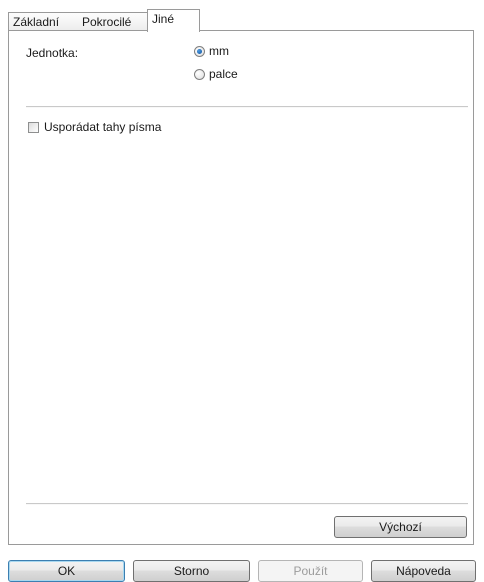  I want to click on help-button: Nápoveda, so click(423, 571).